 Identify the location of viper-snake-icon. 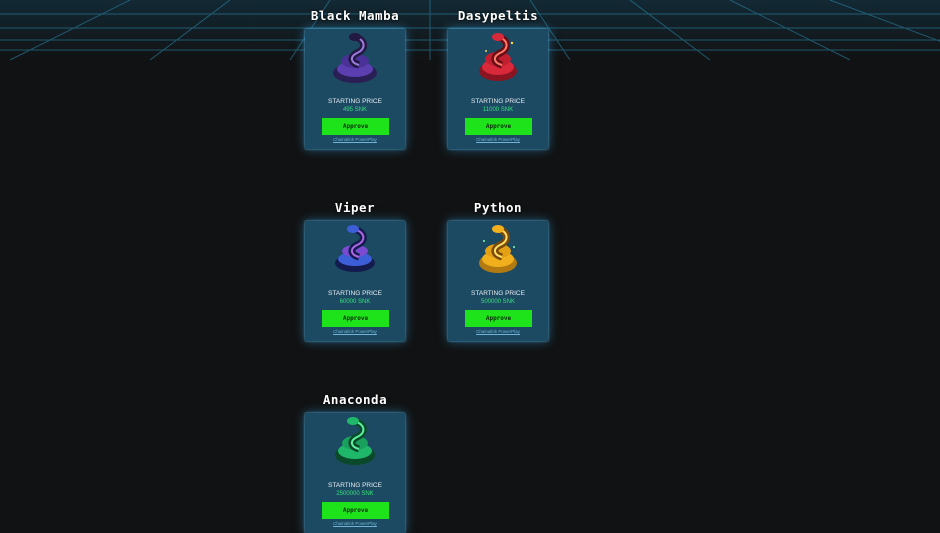
(355, 248).